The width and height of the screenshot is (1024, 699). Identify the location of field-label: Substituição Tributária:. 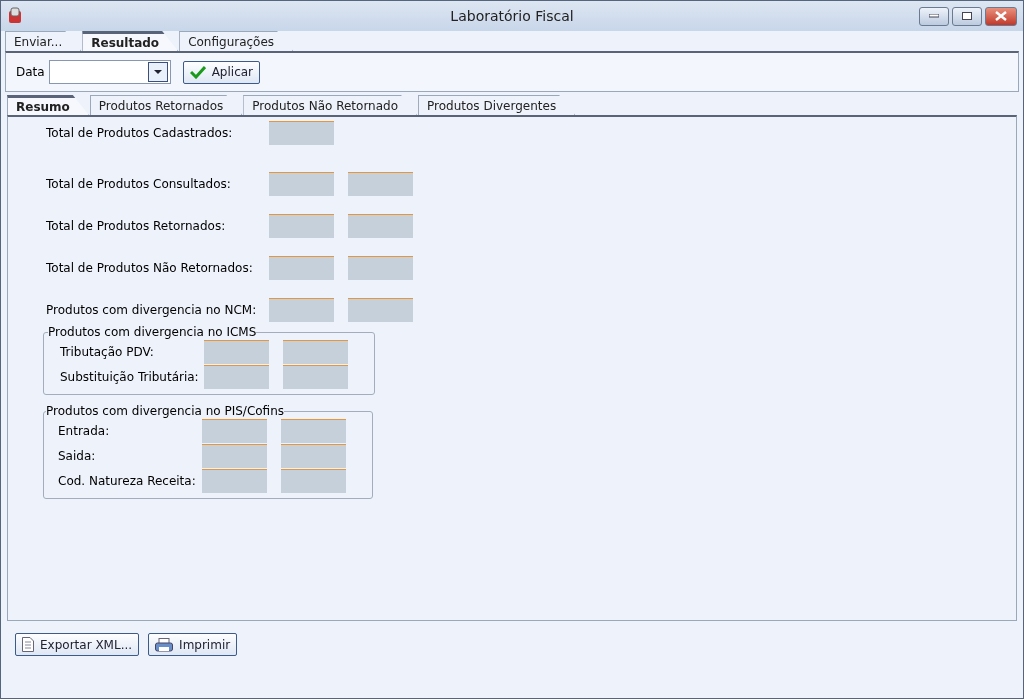
(130, 376).